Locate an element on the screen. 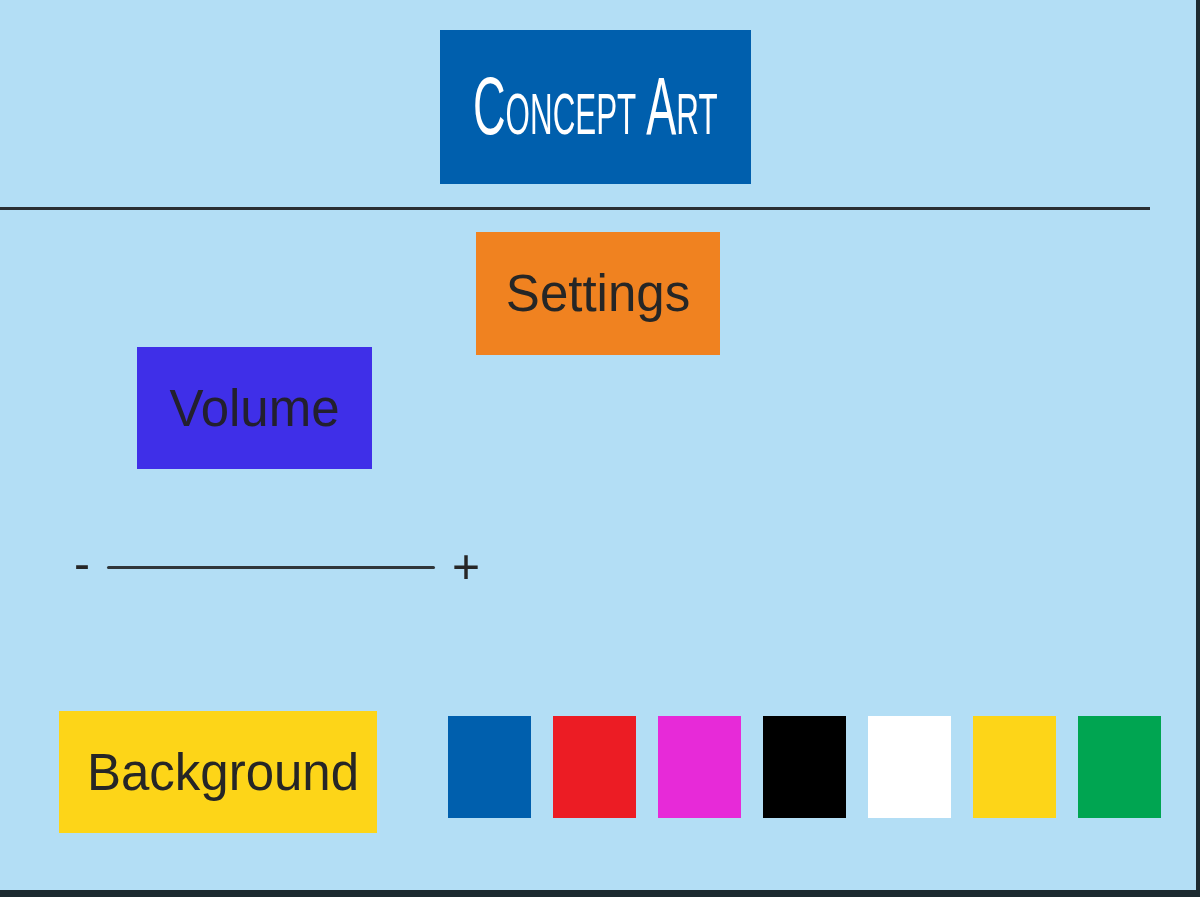 This screenshot has height=897, width=1200. title-banner: Concept Art is located at coordinates (595, 107).